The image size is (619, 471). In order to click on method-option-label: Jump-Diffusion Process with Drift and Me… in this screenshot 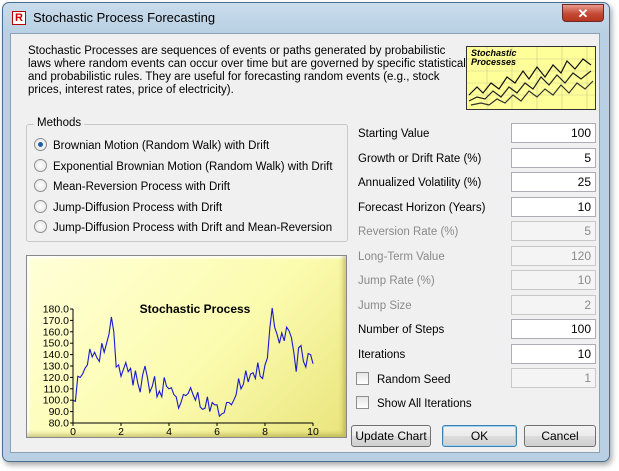, I will do `click(193, 228)`.